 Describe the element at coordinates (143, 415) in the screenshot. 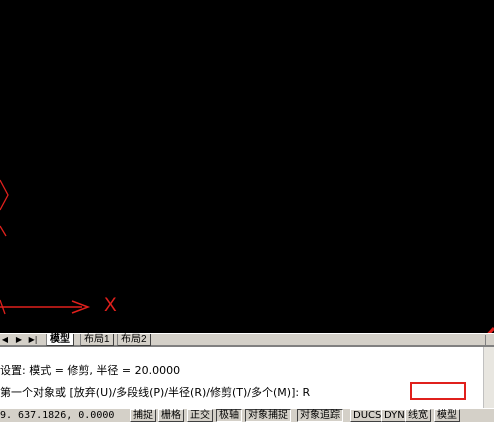

I see `snap-toggle-button: 捕捉` at that location.